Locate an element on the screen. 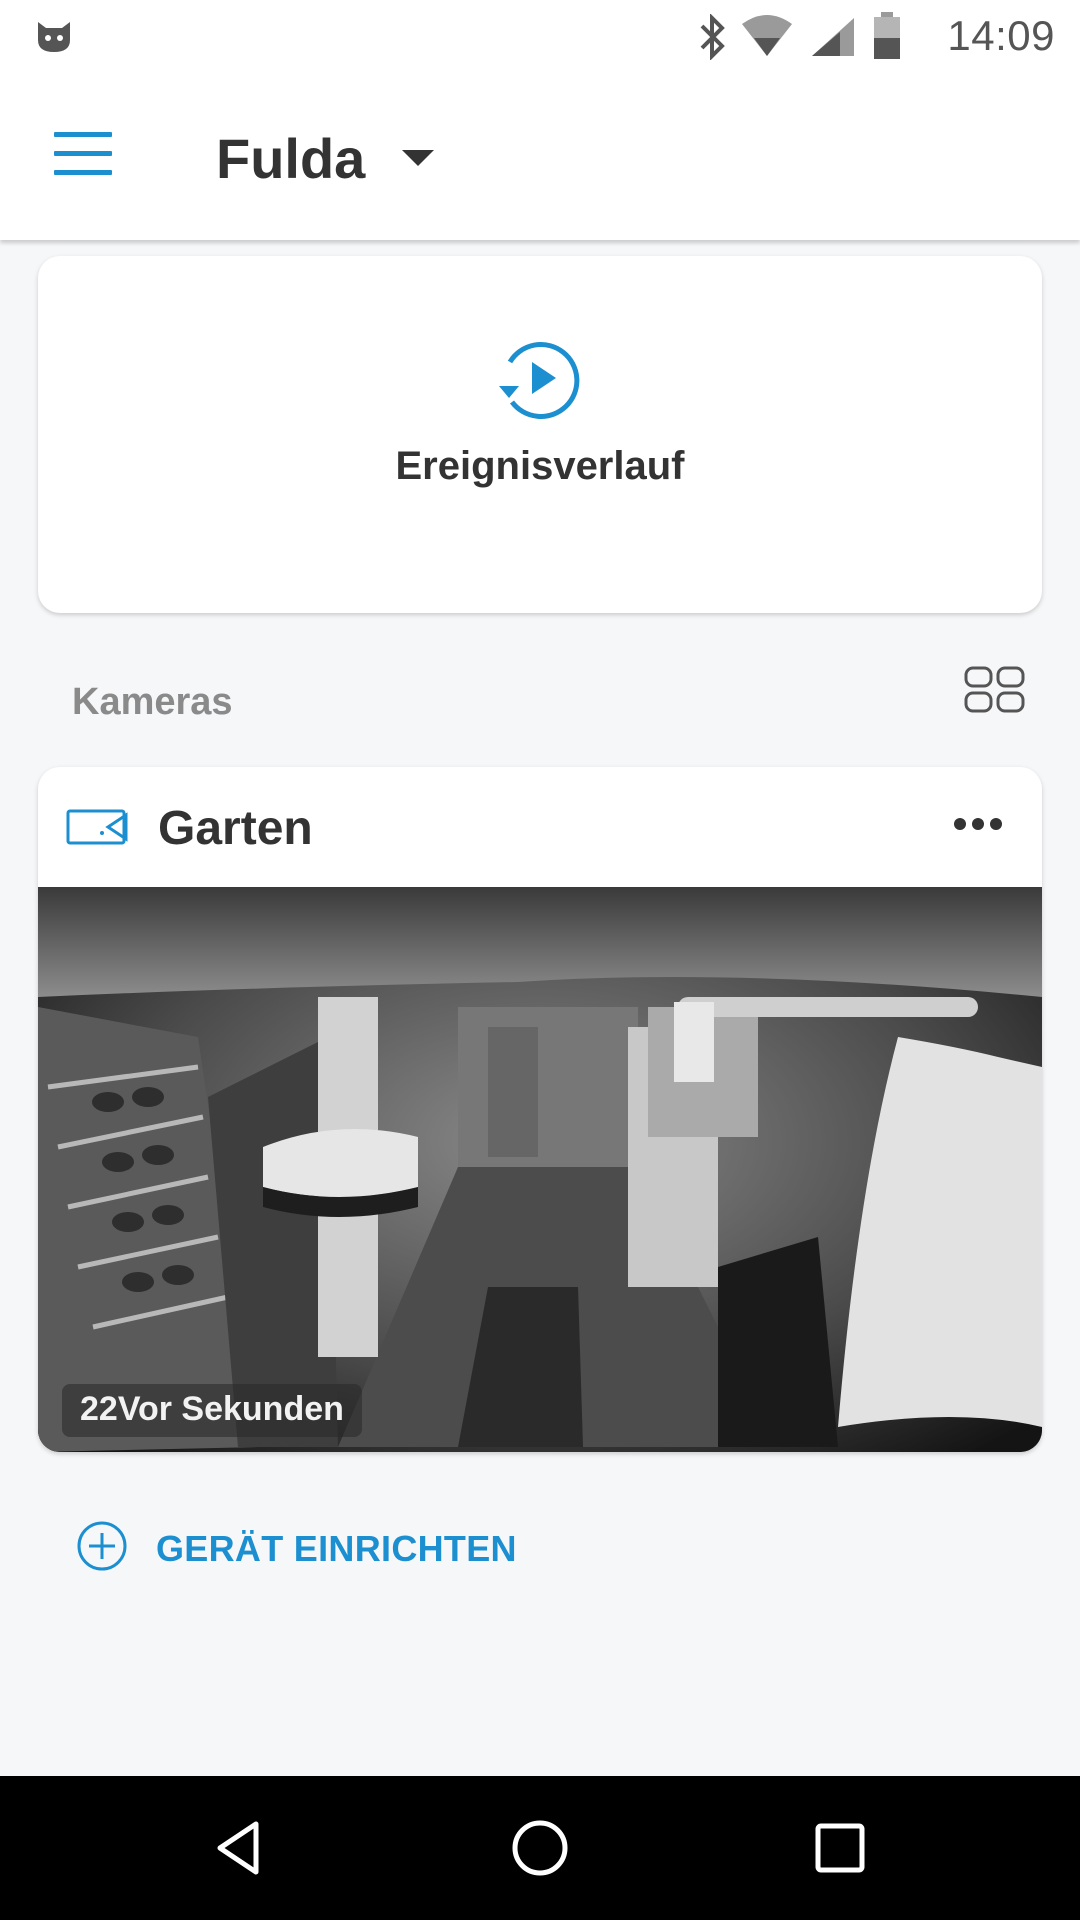 This screenshot has height=1920, width=1080. back-icon is located at coordinates (238, 1848).